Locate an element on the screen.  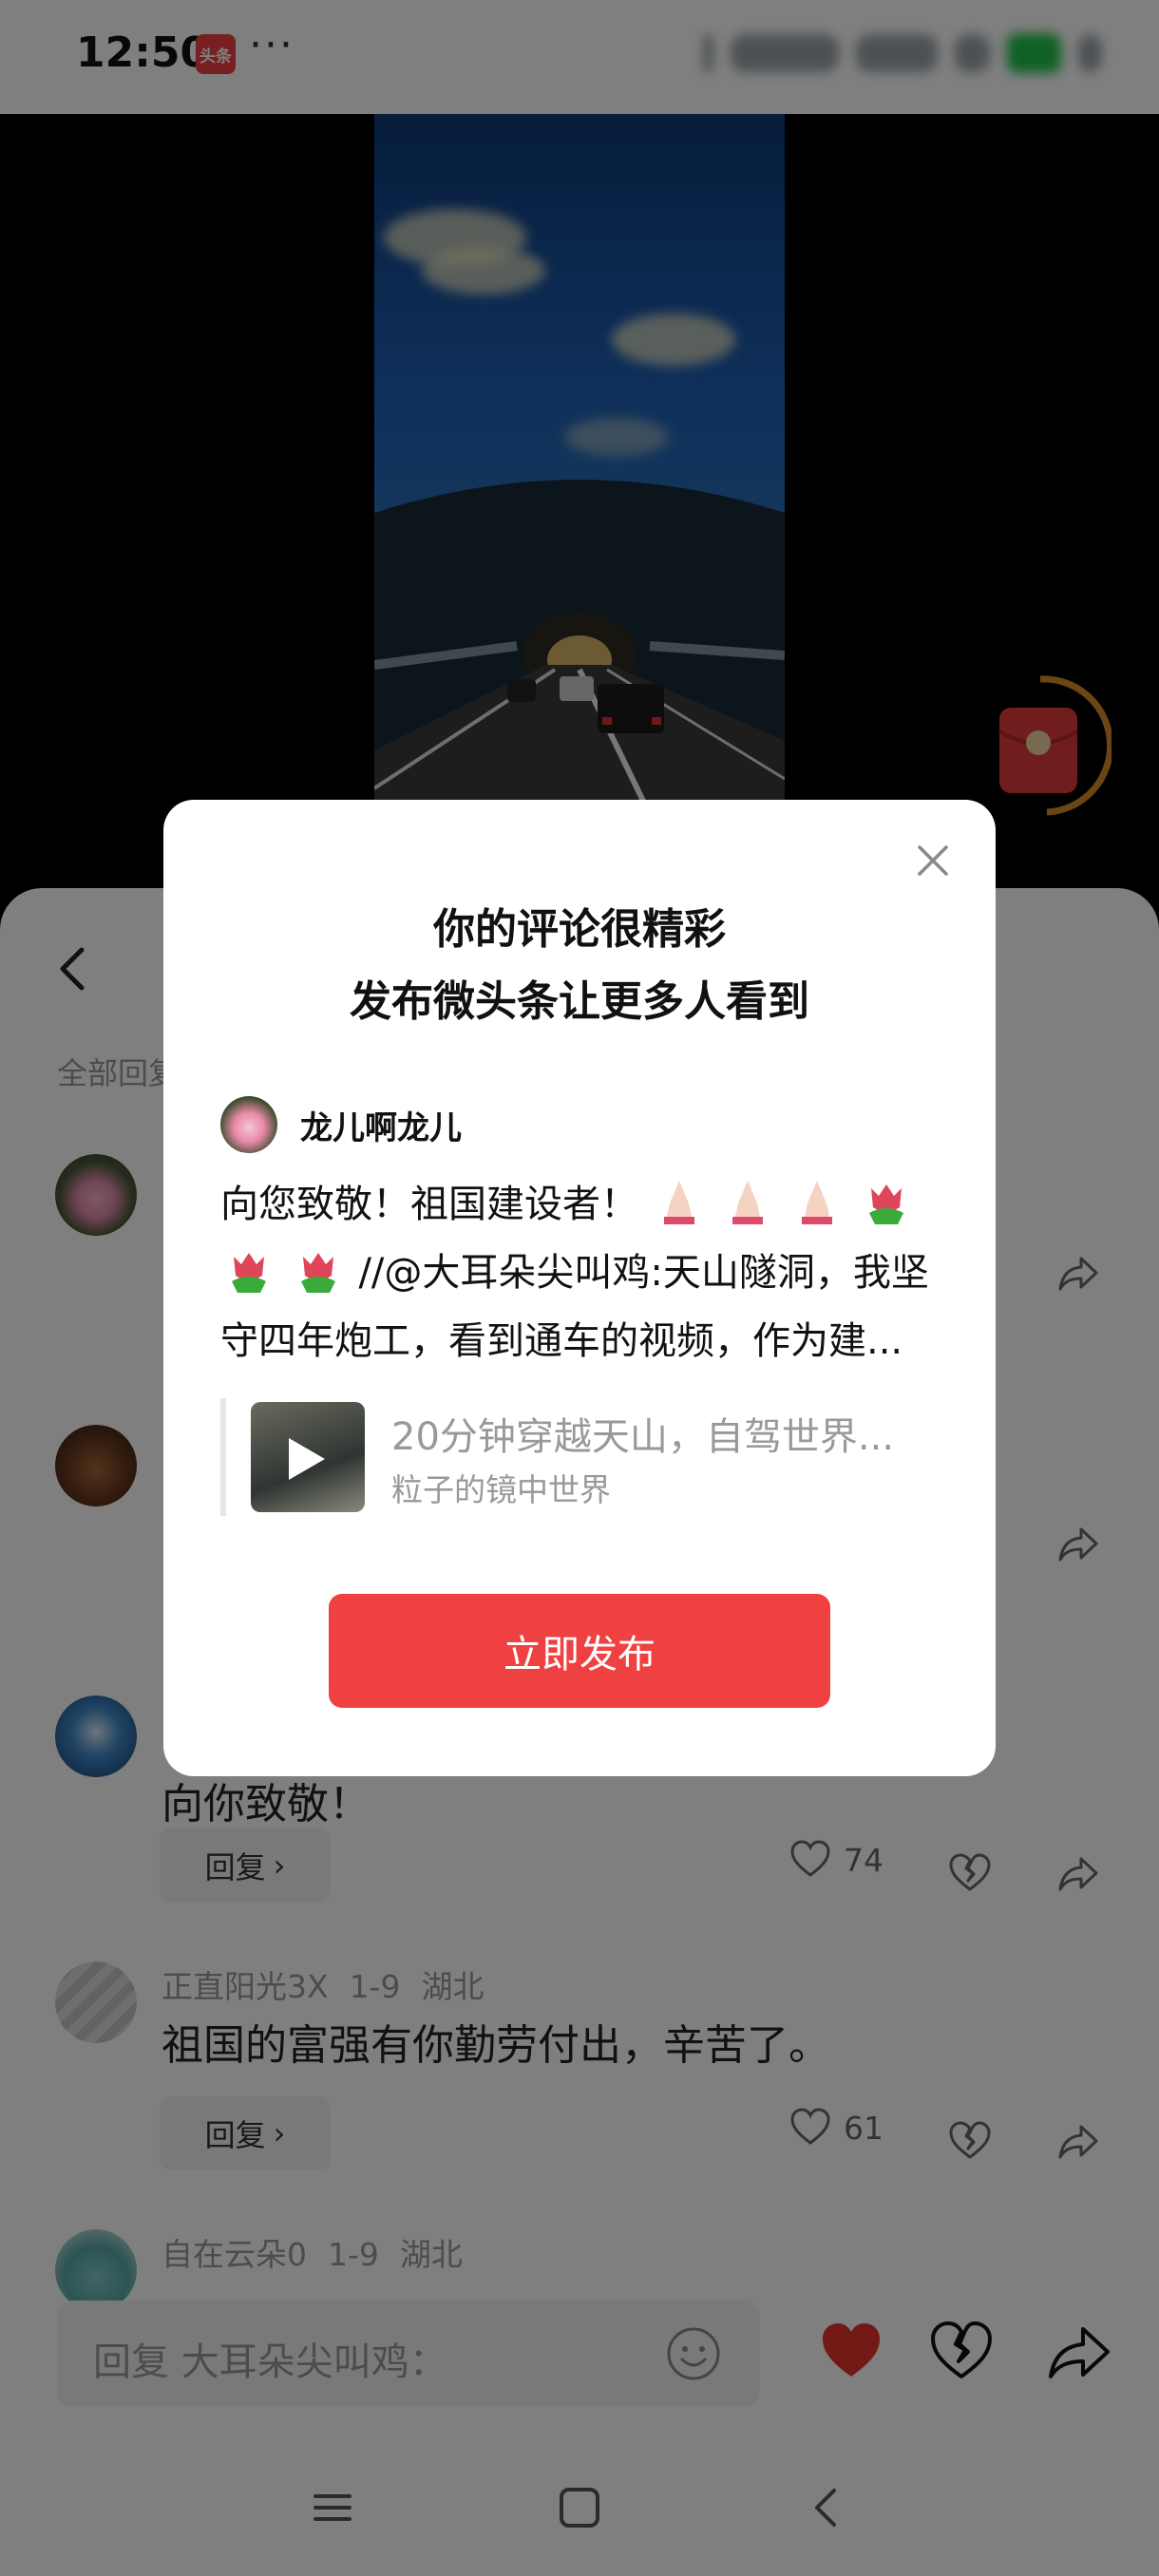
video-thumbnail is located at coordinates (308, 1457).